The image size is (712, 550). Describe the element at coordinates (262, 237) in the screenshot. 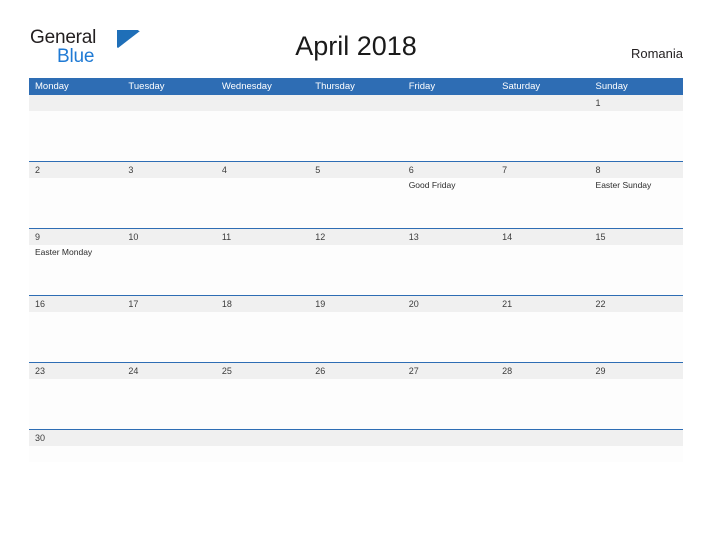

I see `day-number: 11` at that location.